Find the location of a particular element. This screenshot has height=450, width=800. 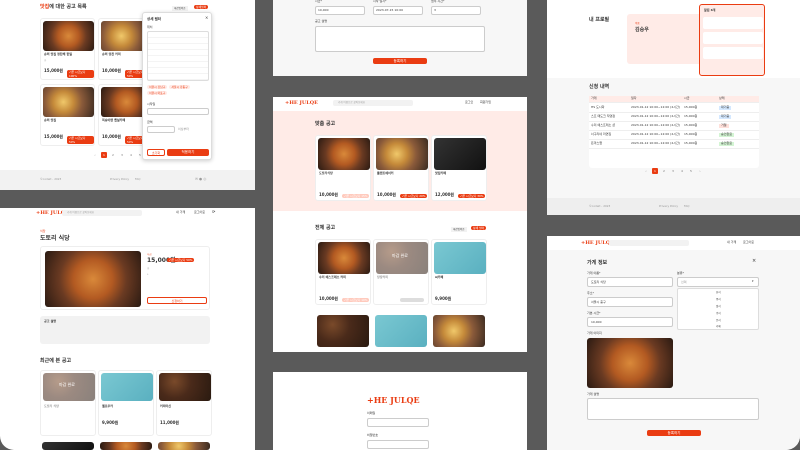

hours-input: 3 is located at coordinates (456, 10).